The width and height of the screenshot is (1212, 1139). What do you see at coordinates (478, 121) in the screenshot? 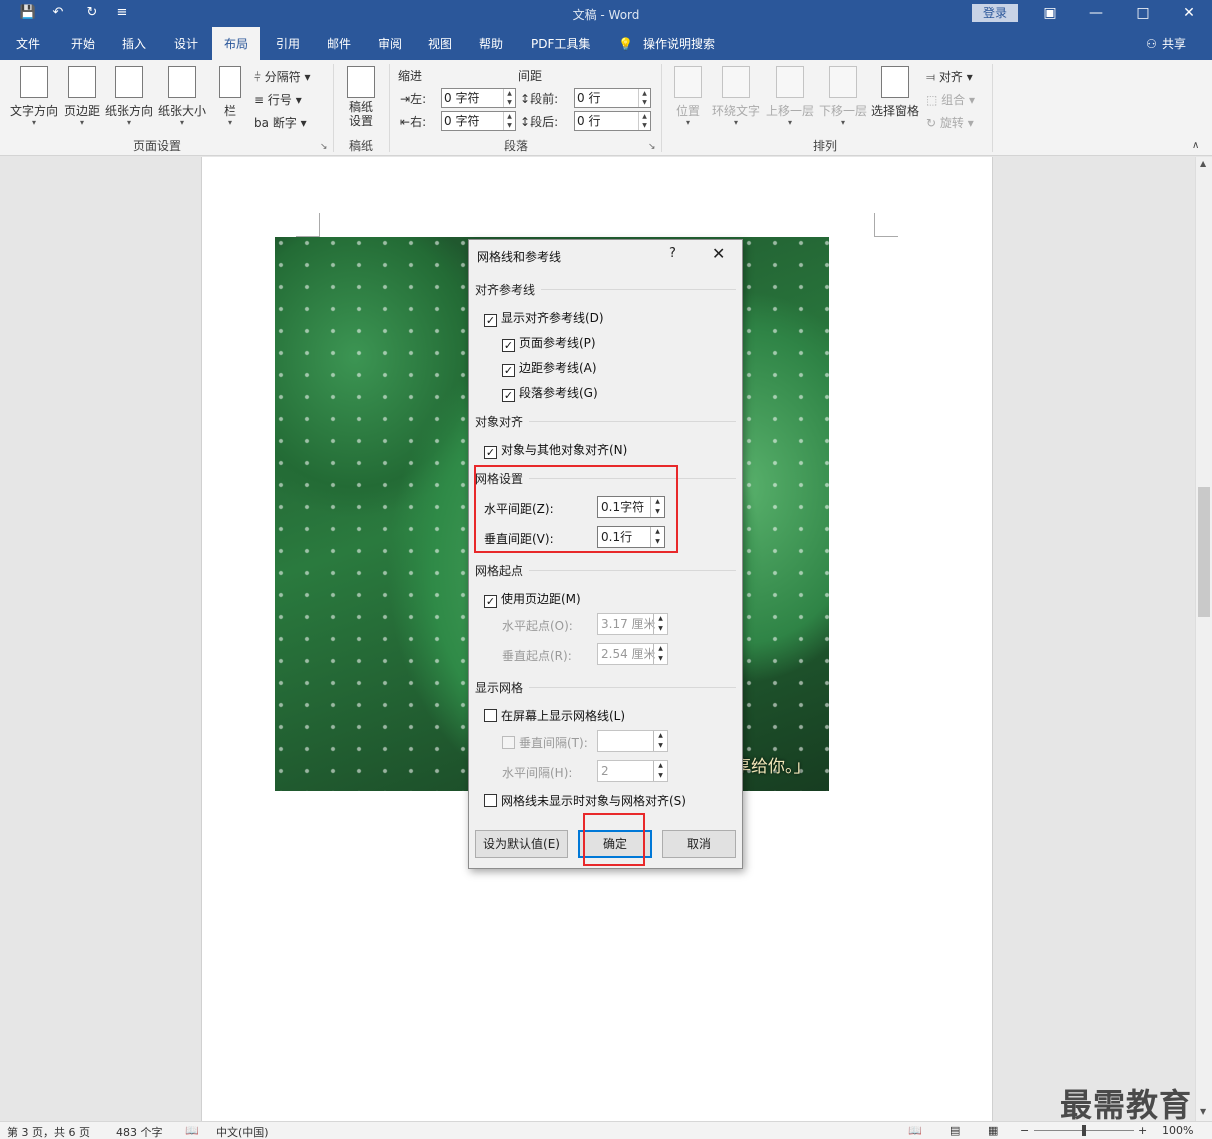
I see `indent-right-input: 0 字符 ▲ ▼` at bounding box center [478, 121].